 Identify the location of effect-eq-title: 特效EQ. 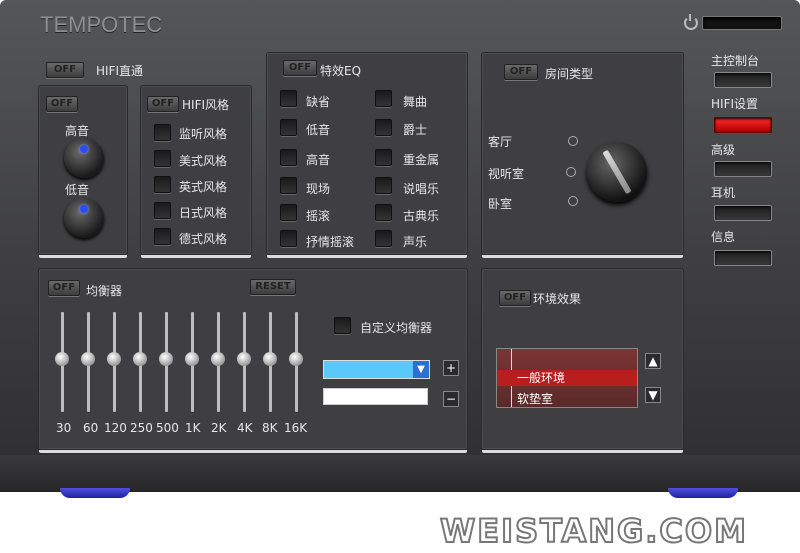
(341, 71).